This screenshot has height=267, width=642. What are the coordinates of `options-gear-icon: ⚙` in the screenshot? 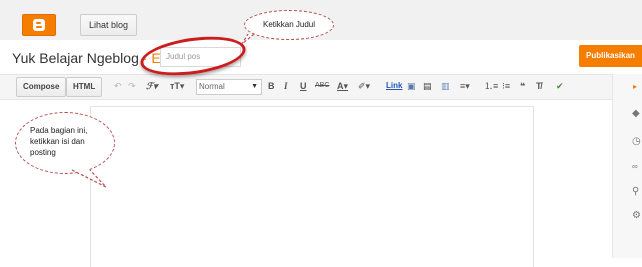 It's located at (636, 215).